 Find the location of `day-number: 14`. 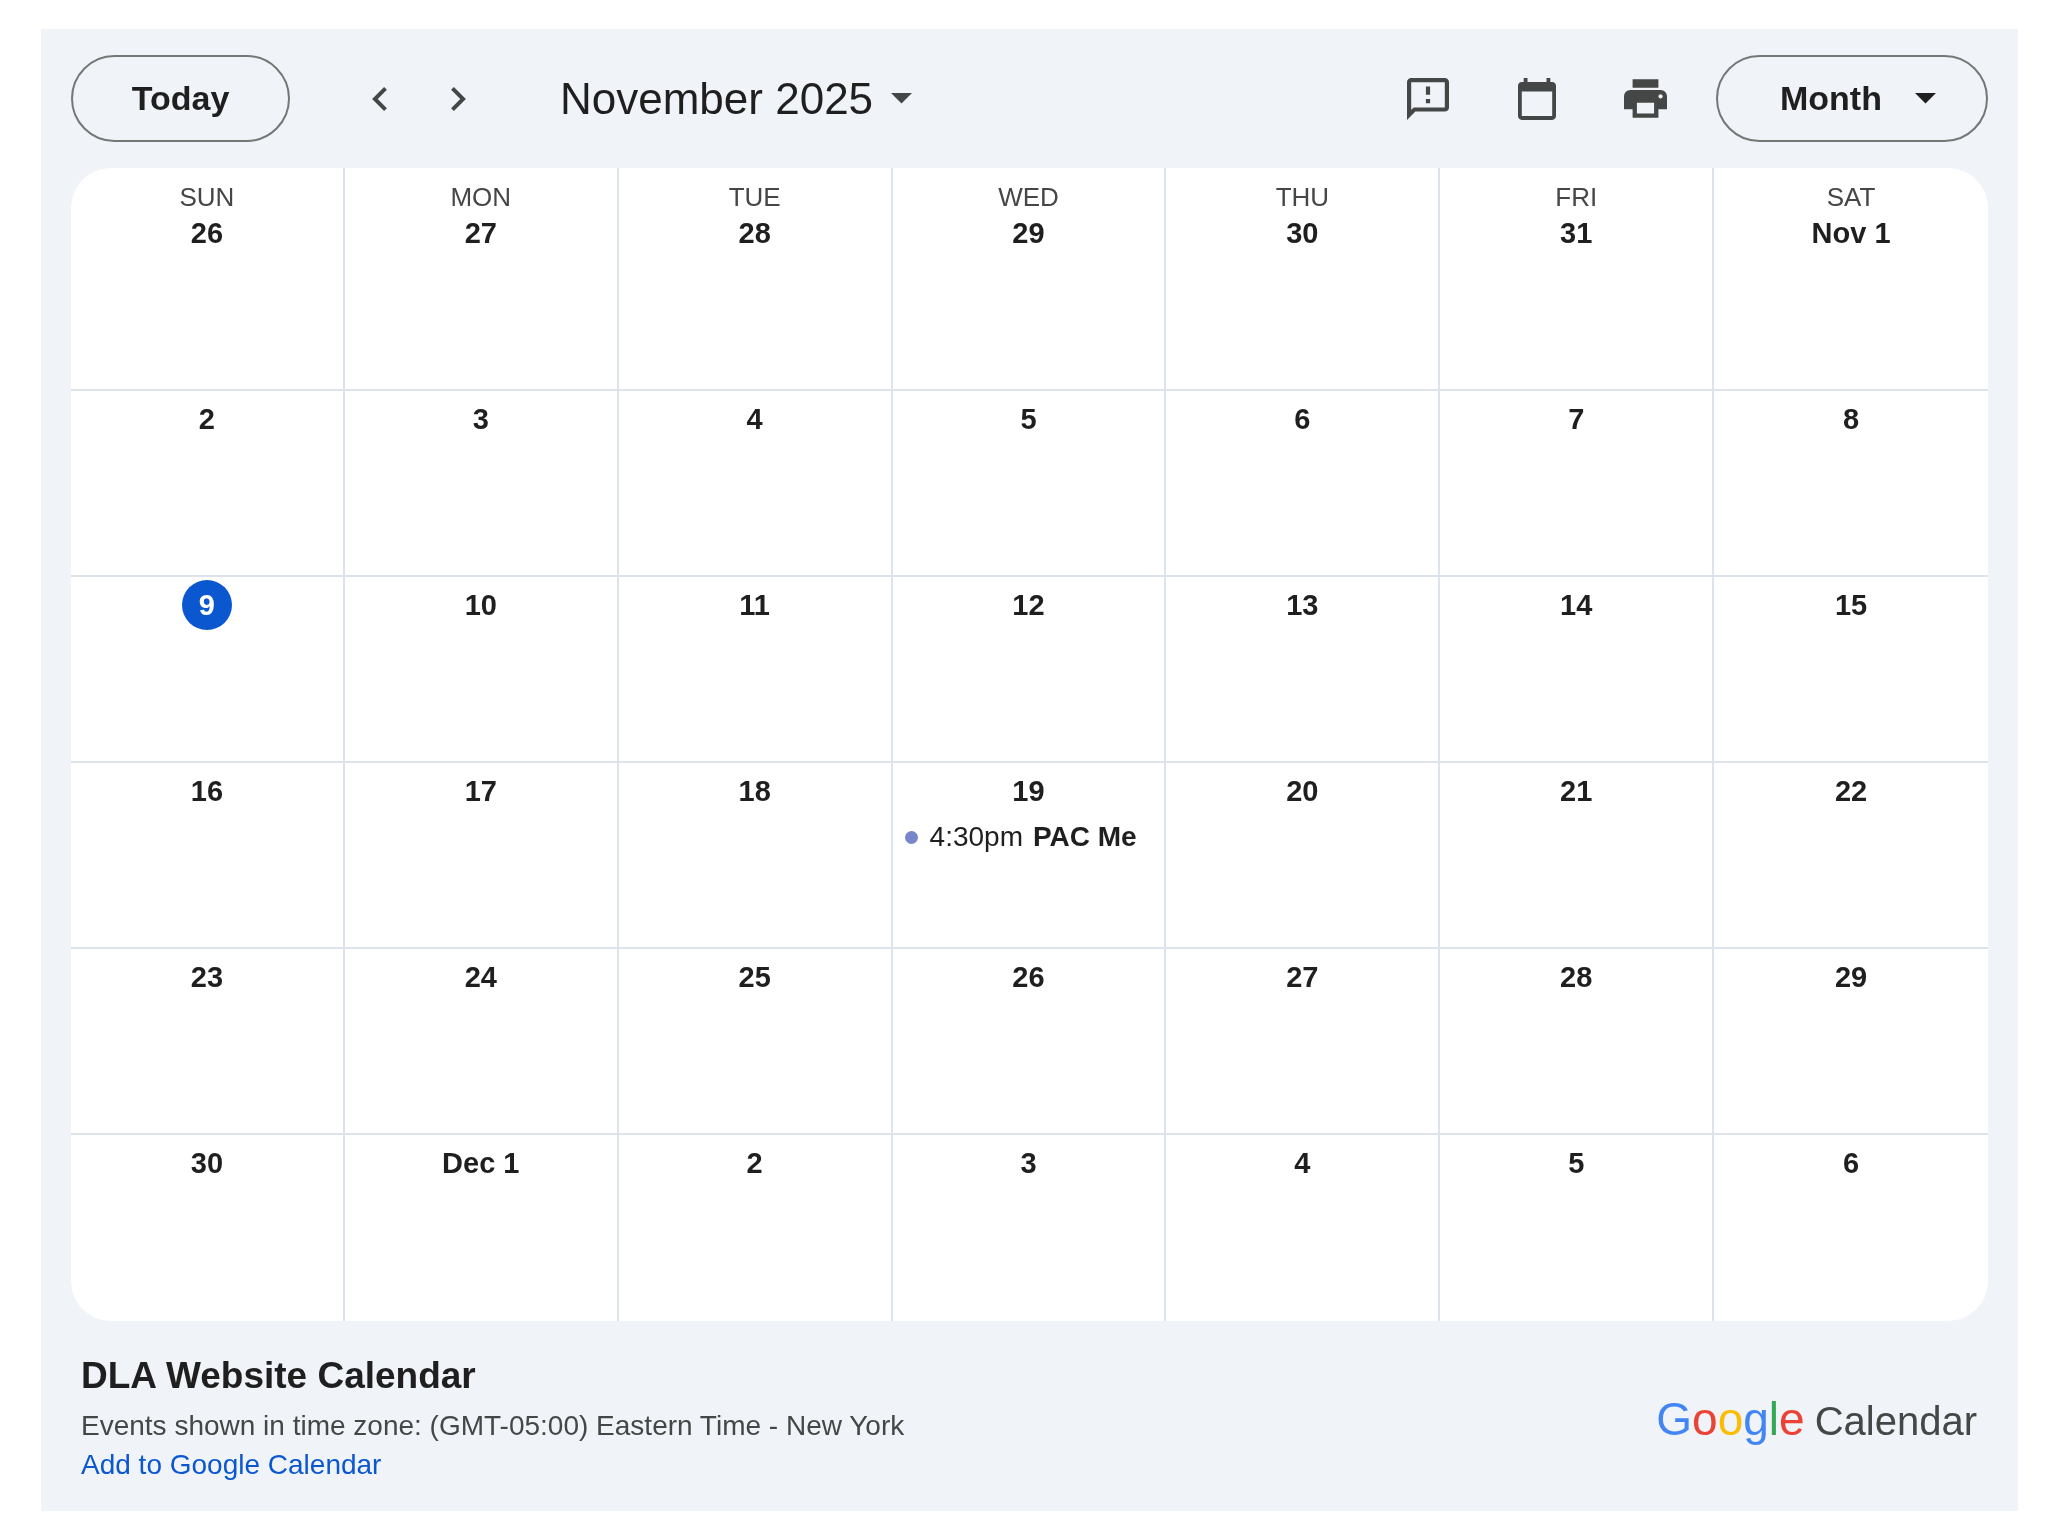

day-number: 14 is located at coordinates (1576, 605).